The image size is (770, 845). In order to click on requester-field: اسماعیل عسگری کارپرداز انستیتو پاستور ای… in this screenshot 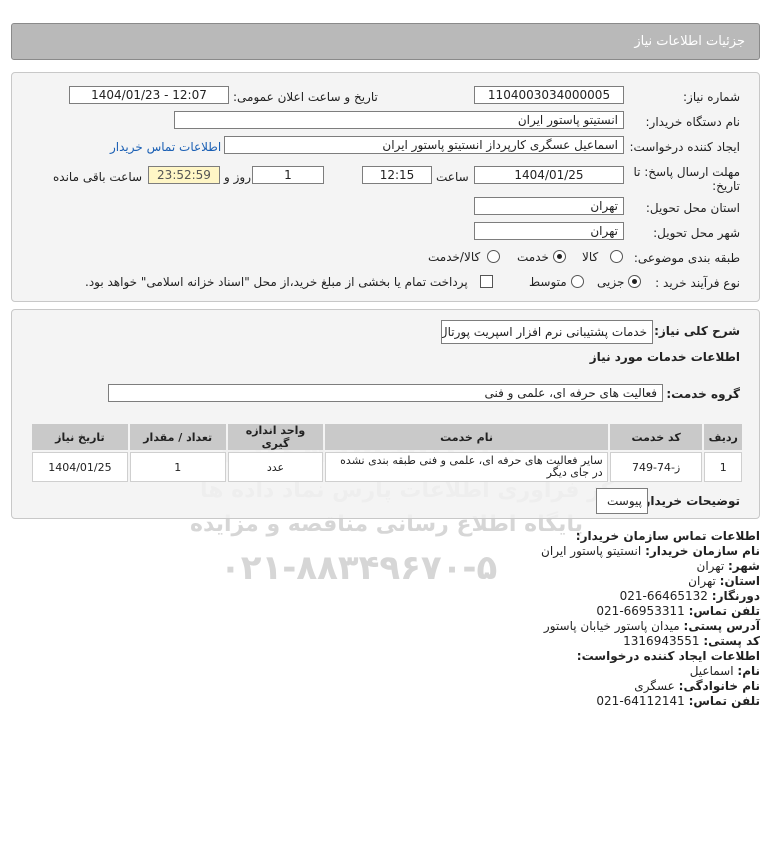, I will do `click(424, 145)`.